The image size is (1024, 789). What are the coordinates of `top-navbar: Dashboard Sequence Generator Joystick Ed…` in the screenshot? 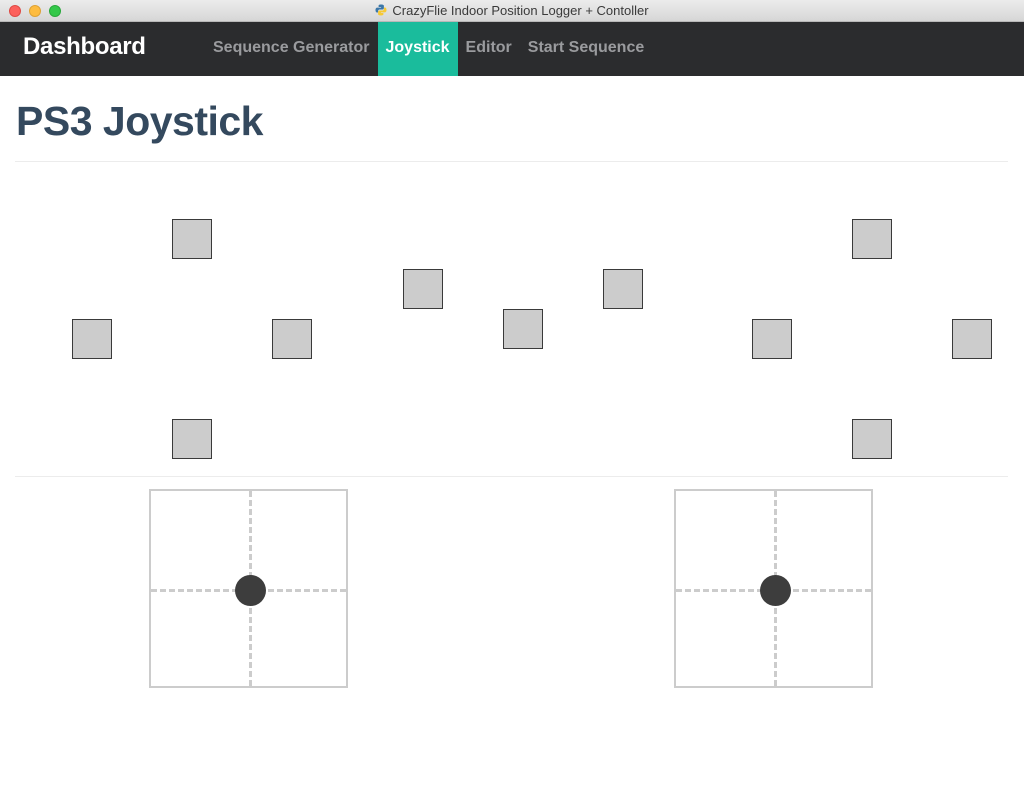 It's located at (512, 49).